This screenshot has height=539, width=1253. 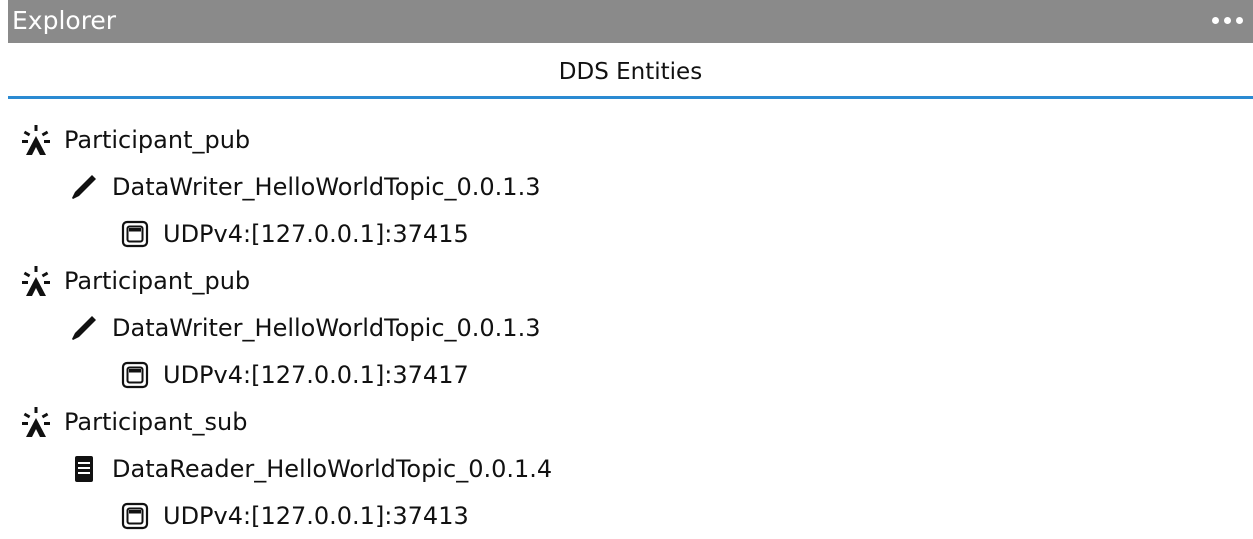 I want to click on tree-item-locator: UDPv4:[127.0.0.1]:37413, so click(x=626, y=515).